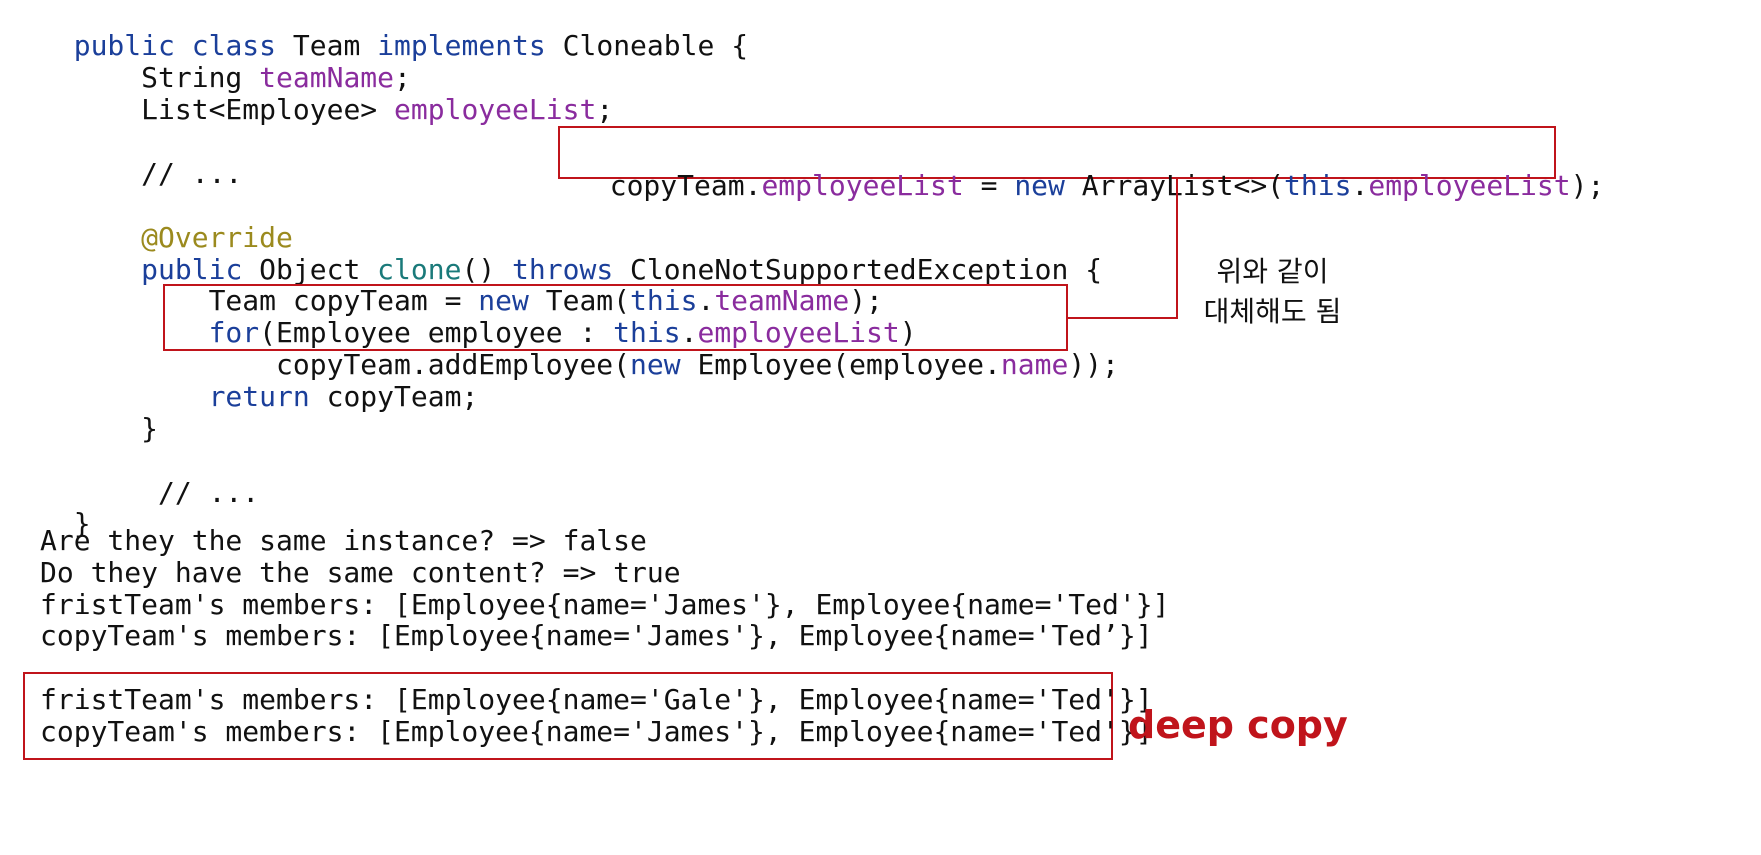  What do you see at coordinates (1177, 249) in the screenshot?
I see `connector-vertical-line` at bounding box center [1177, 249].